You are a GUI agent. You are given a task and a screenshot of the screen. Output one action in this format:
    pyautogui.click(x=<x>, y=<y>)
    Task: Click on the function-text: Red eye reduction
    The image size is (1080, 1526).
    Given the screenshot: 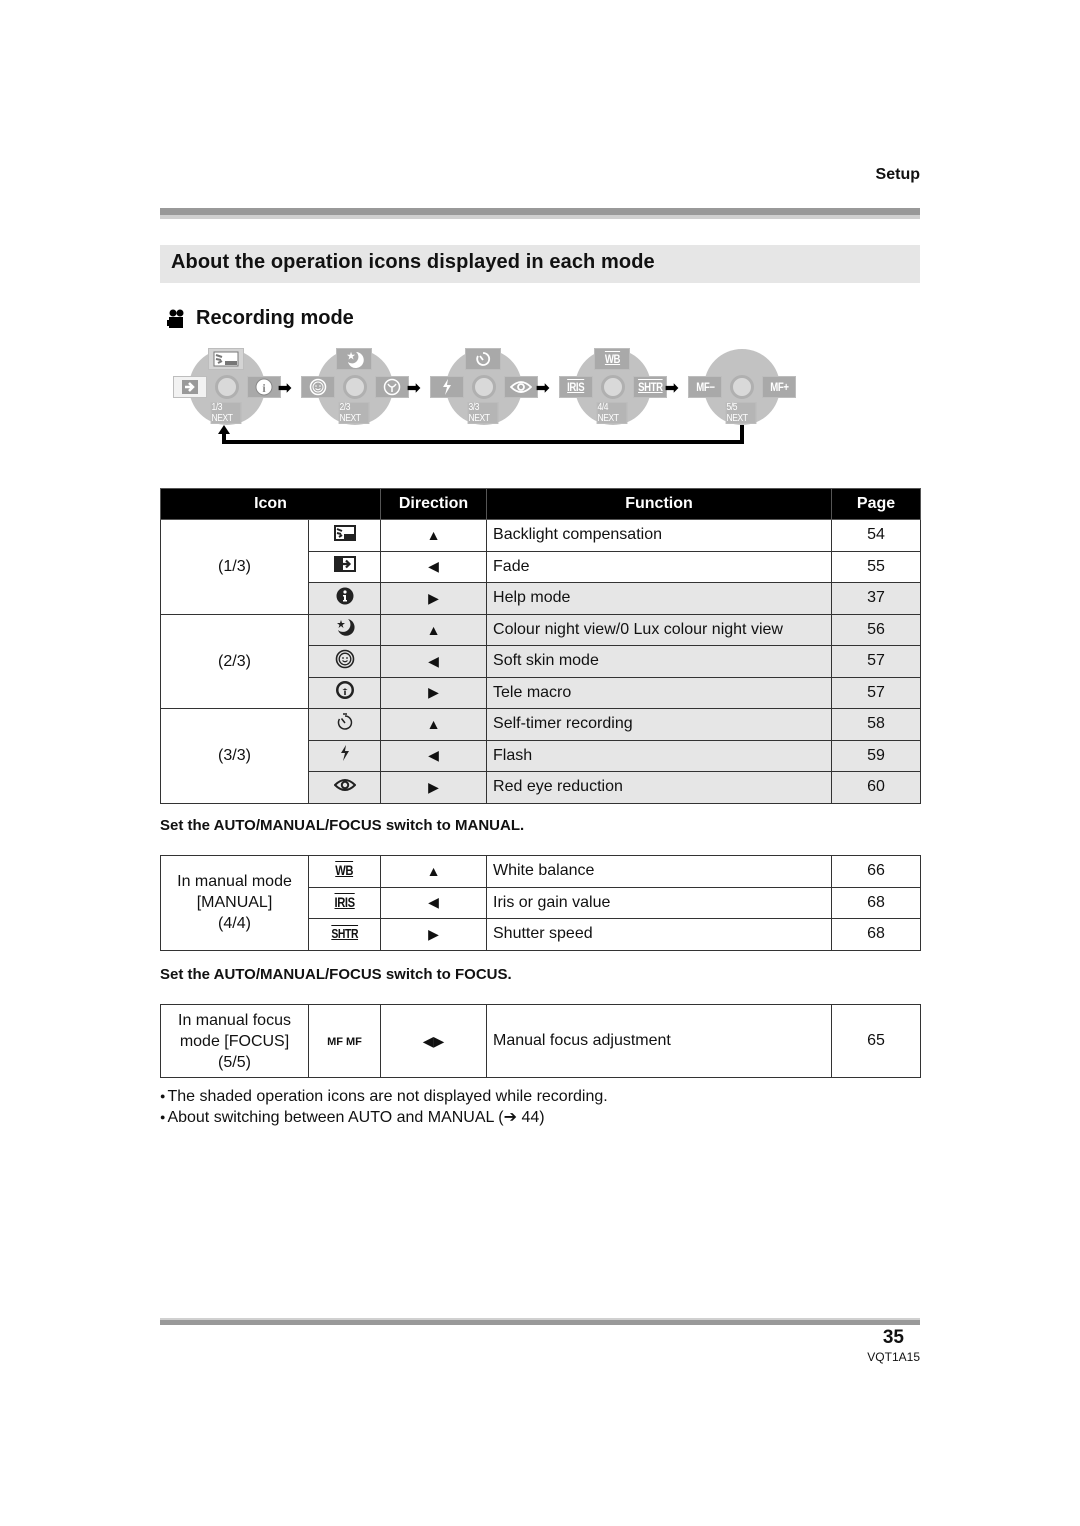 What is the action you would take?
    pyautogui.click(x=659, y=787)
    